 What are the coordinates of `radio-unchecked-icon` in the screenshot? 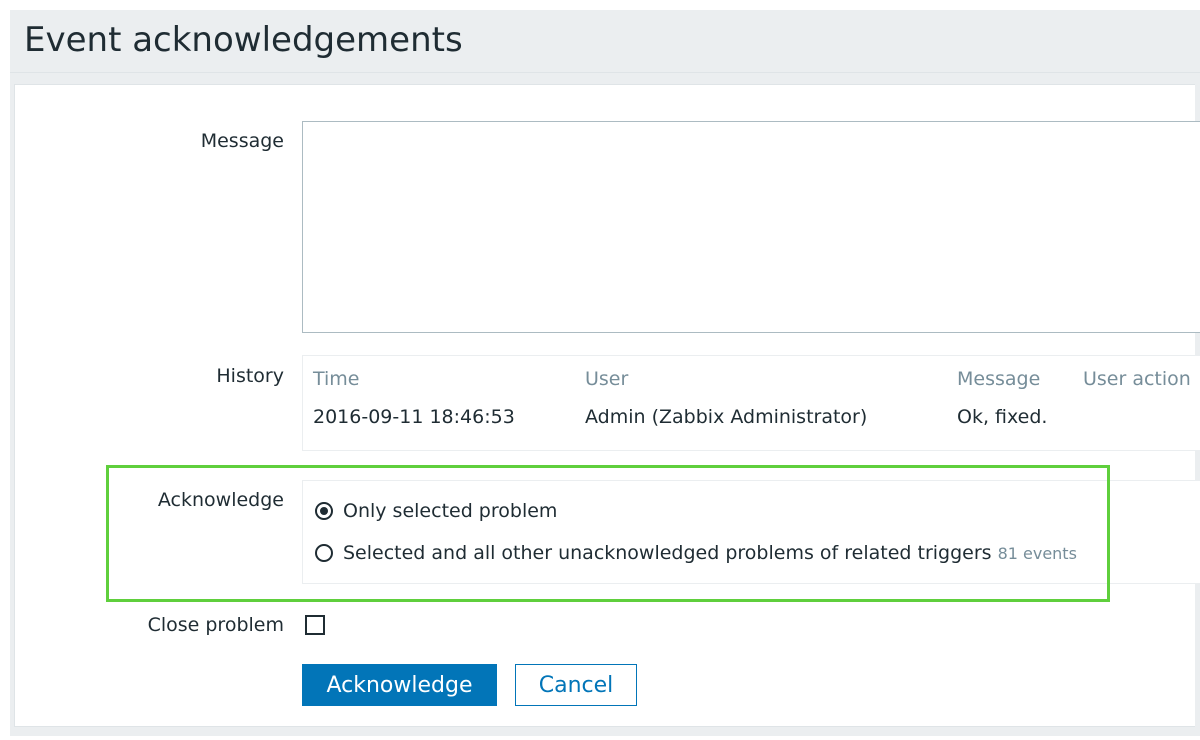 It's located at (324, 553).